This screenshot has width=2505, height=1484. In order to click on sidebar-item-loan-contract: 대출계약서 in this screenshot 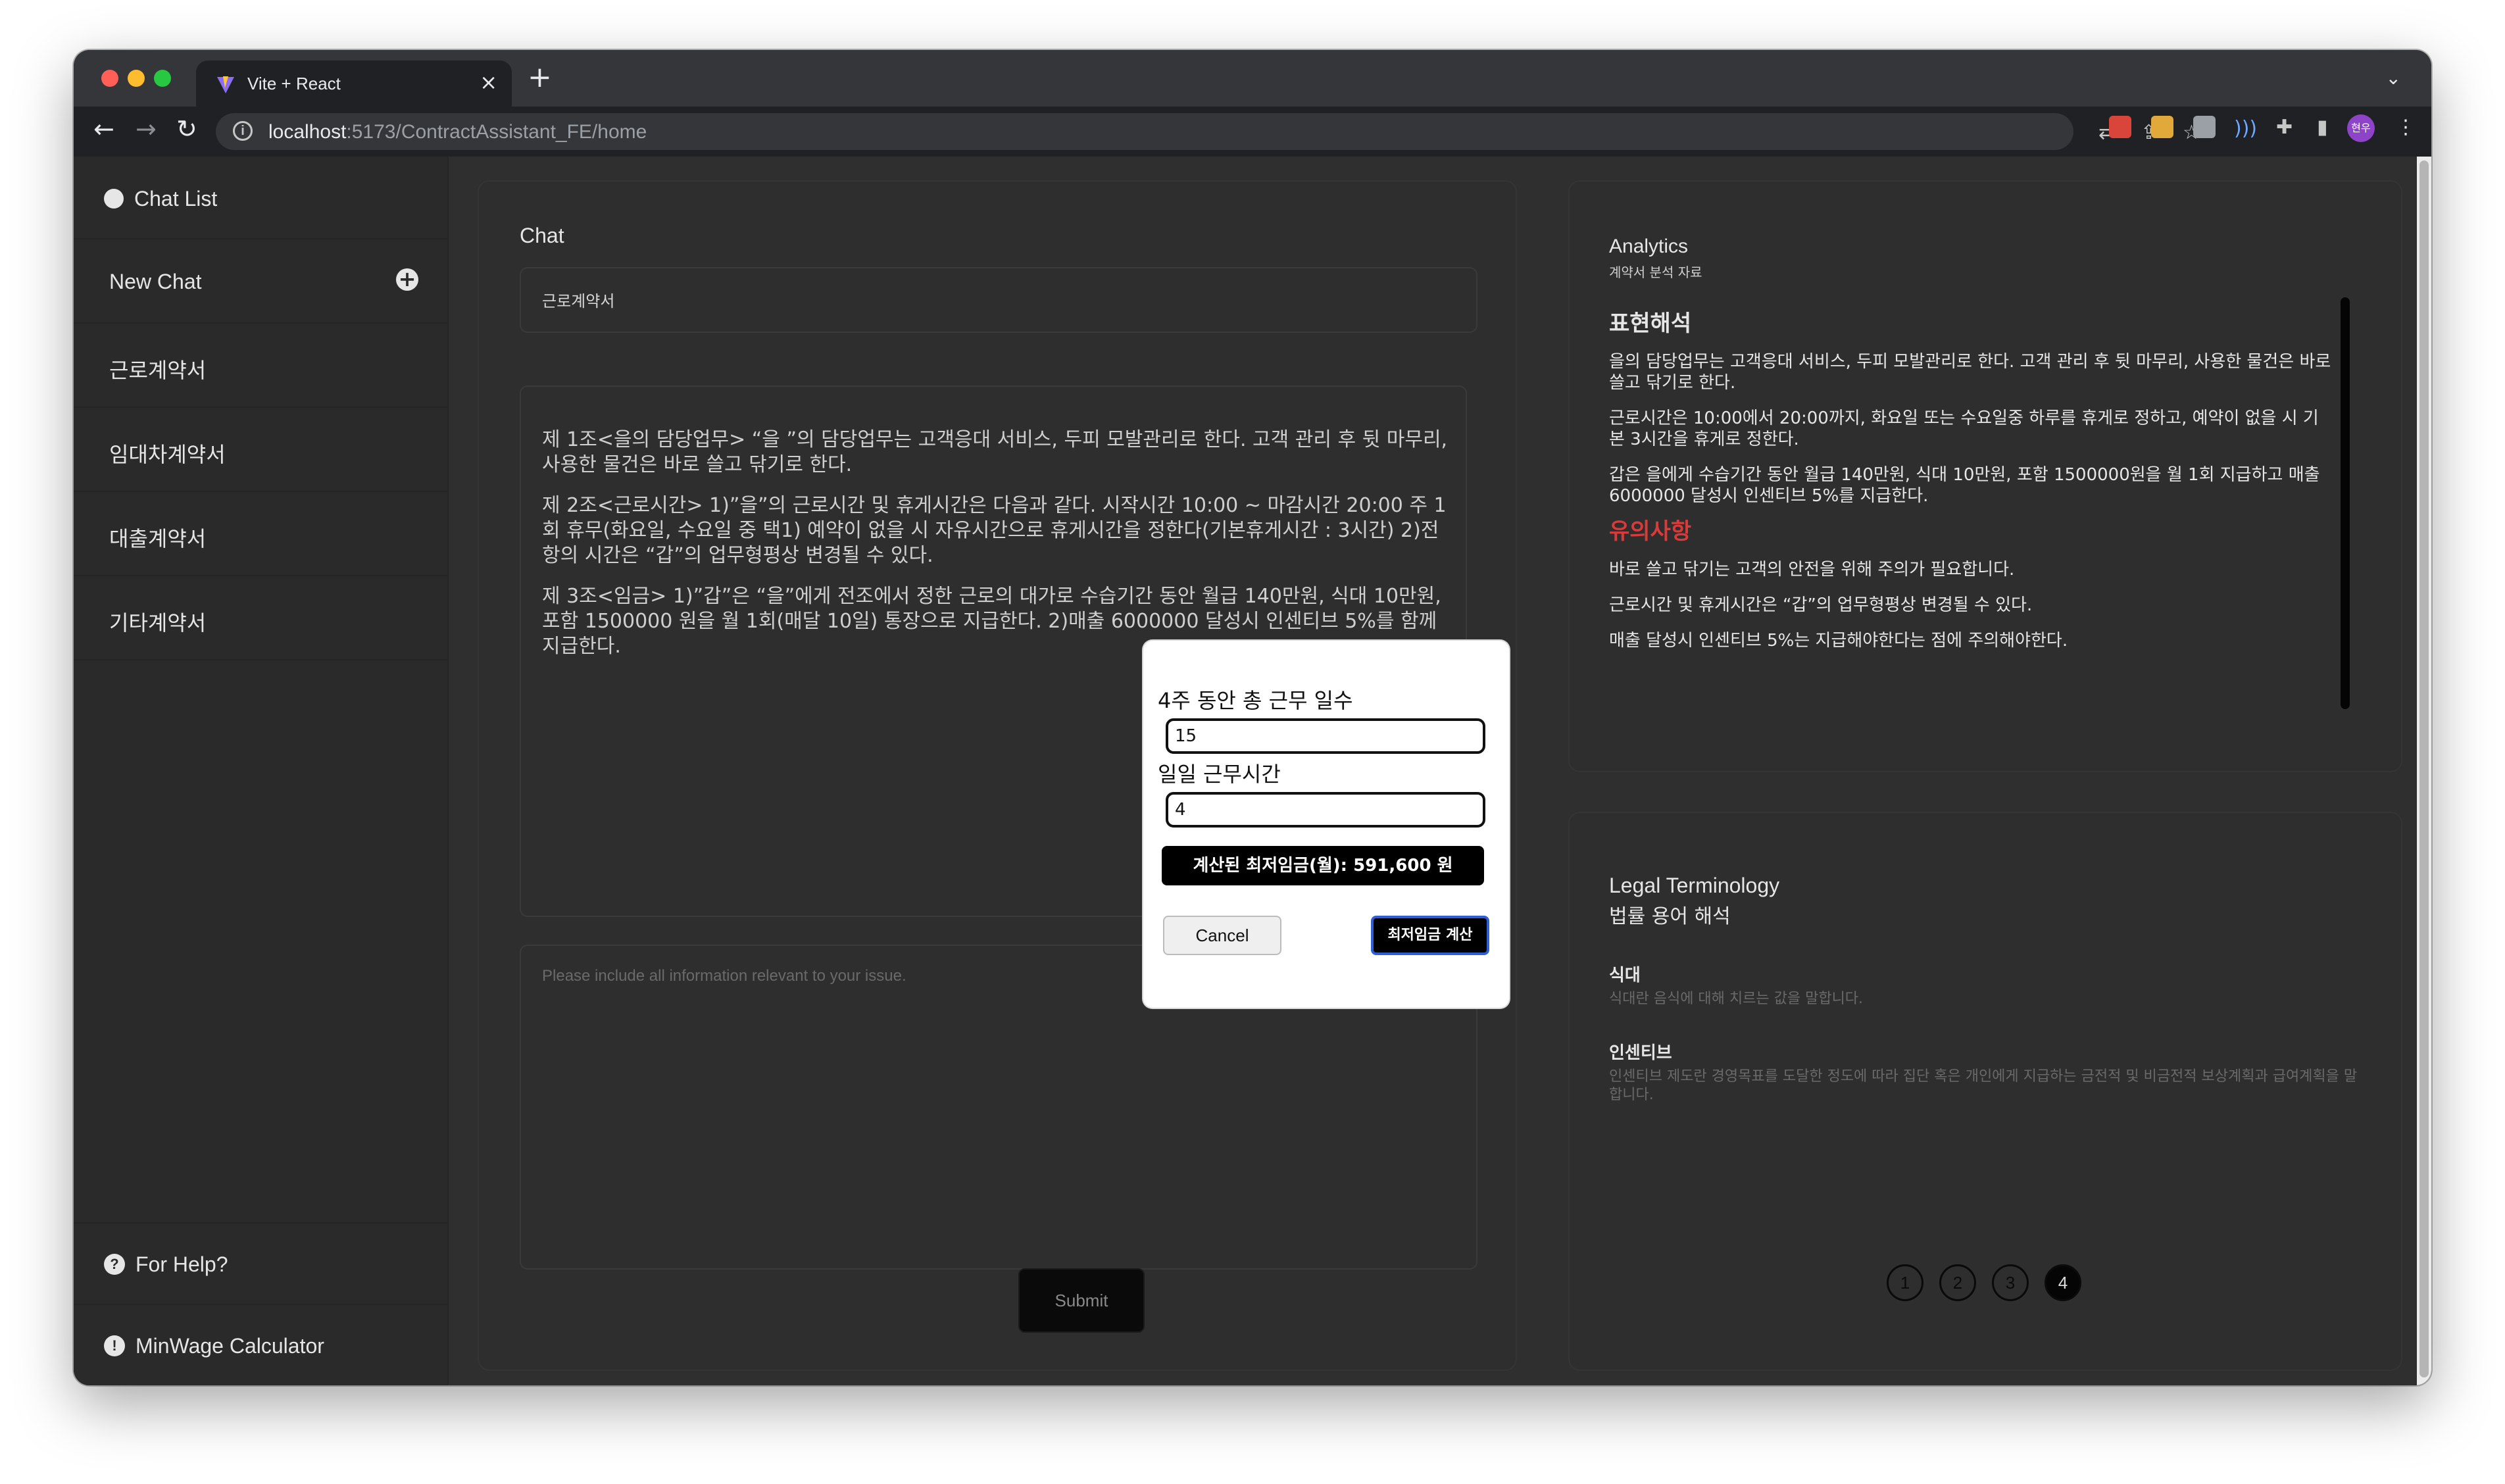, I will do `click(260, 533)`.